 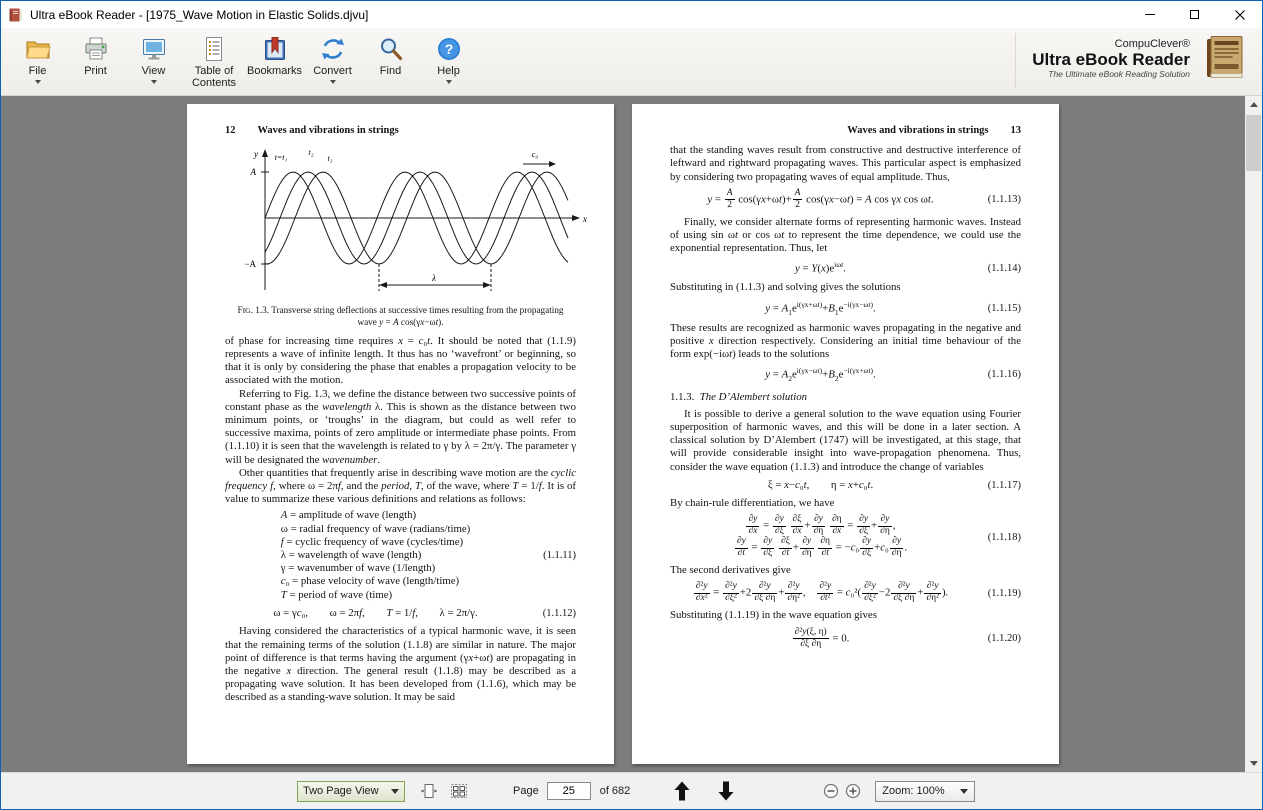 I want to click on view-mode-select: Two Page View, so click(x=351, y=791).